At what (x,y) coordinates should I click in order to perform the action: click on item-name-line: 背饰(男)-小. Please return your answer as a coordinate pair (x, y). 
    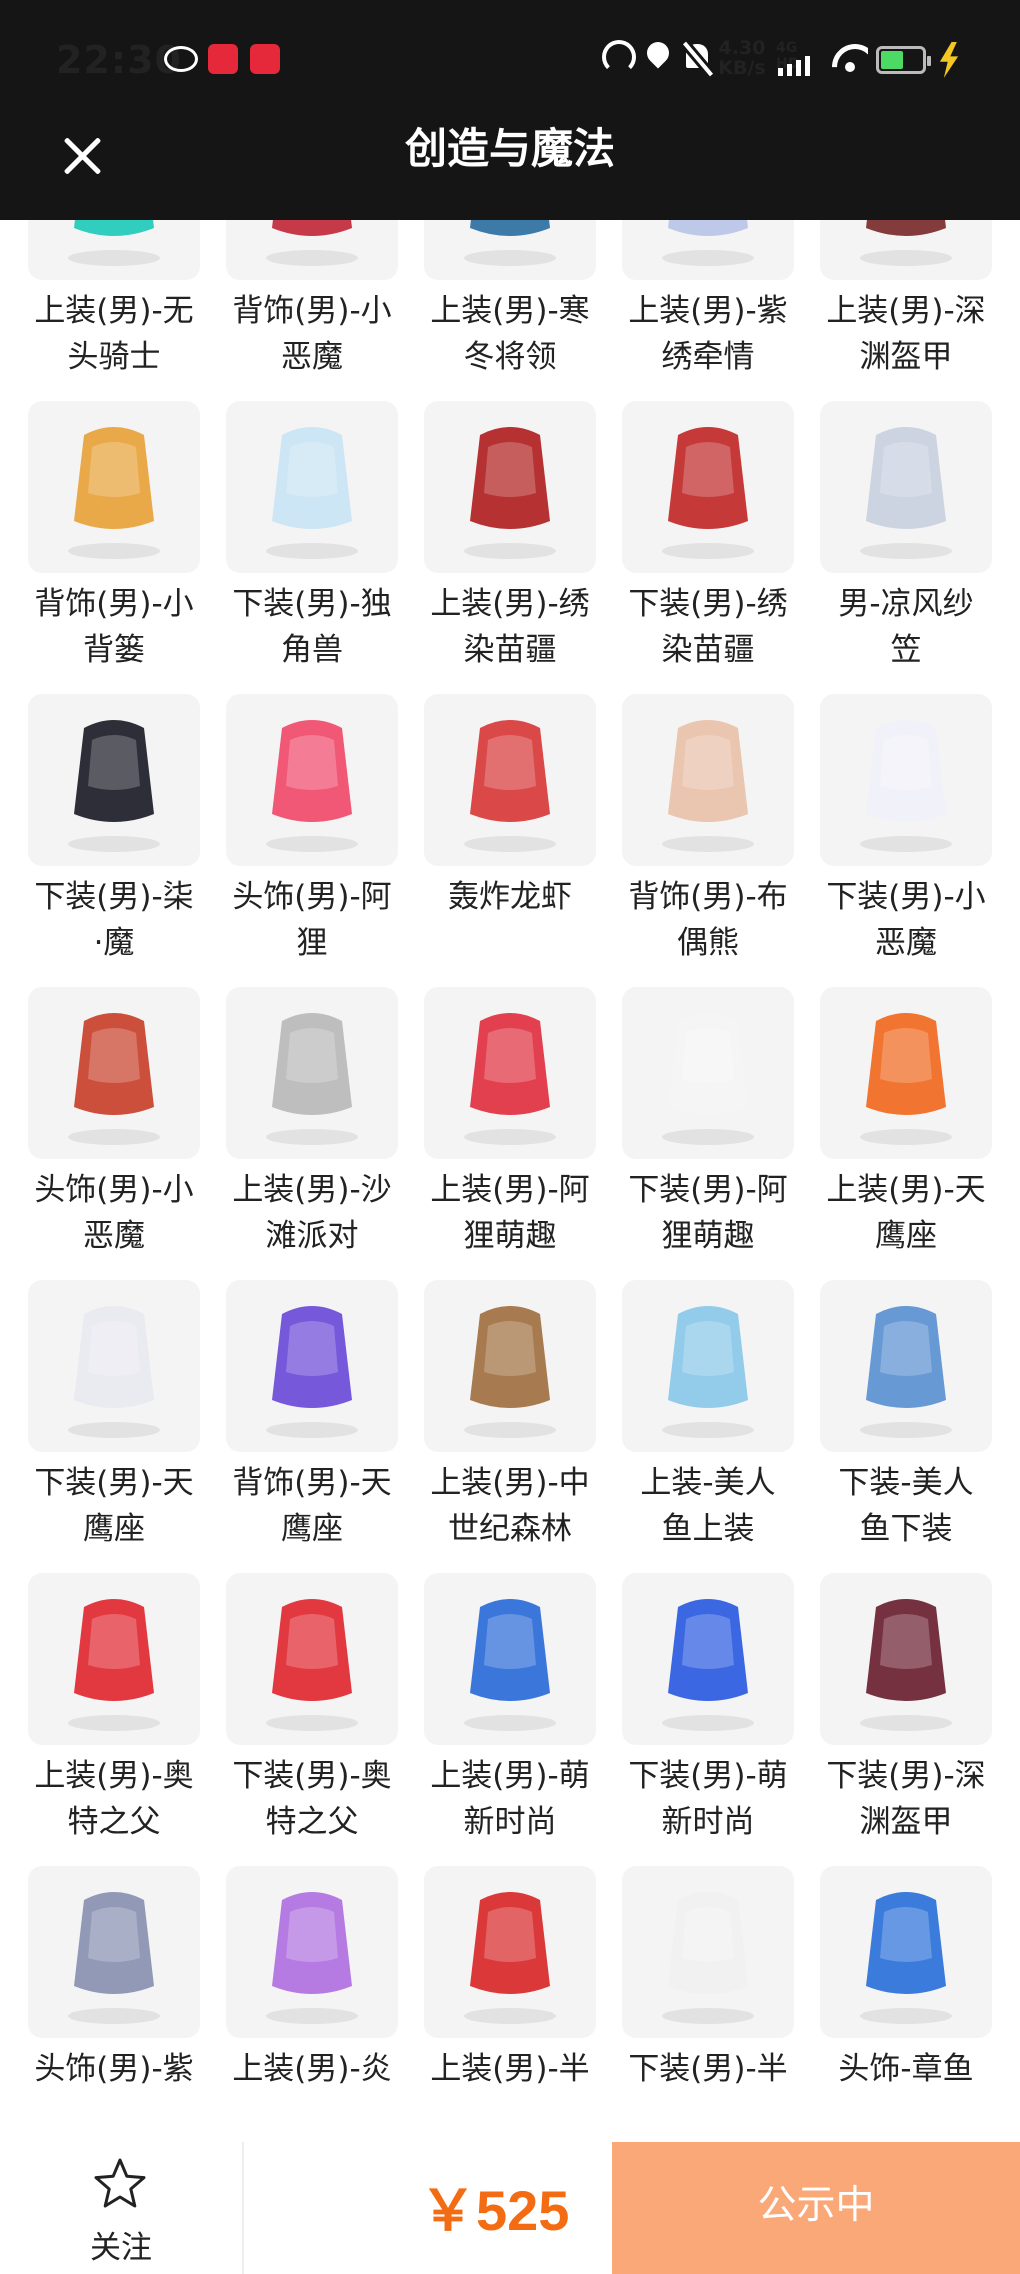
    Looking at the image, I should click on (114, 604).